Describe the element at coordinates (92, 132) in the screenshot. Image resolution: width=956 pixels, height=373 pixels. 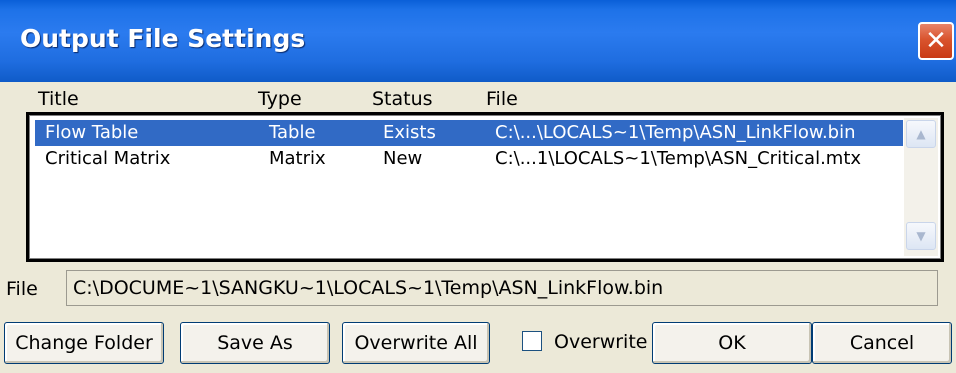
I see `row-title: Flow Table` at that location.